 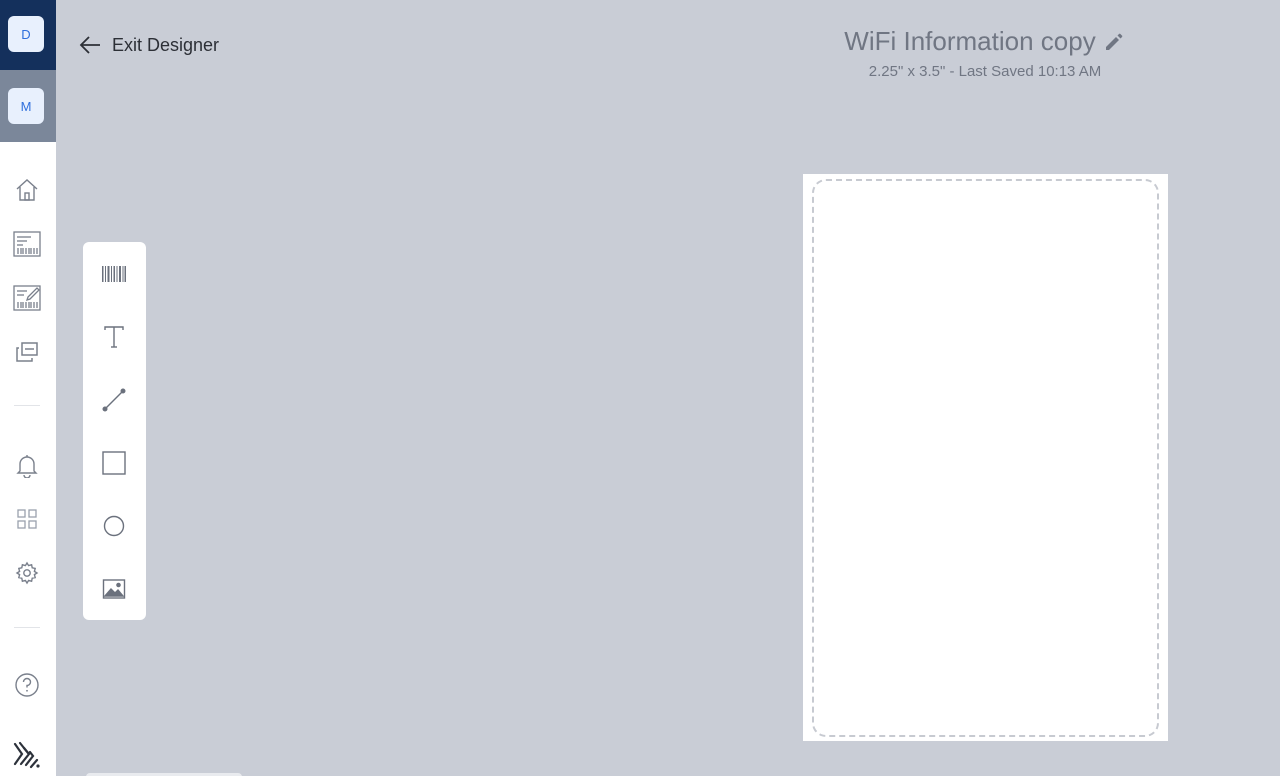 What do you see at coordinates (27, 573) in the screenshot?
I see `gear-icon` at bounding box center [27, 573].